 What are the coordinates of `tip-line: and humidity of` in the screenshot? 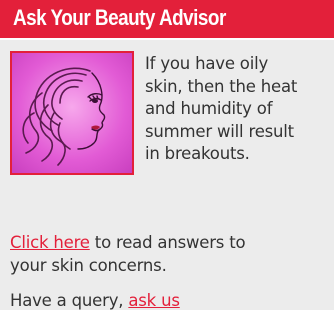 It's located at (209, 108).